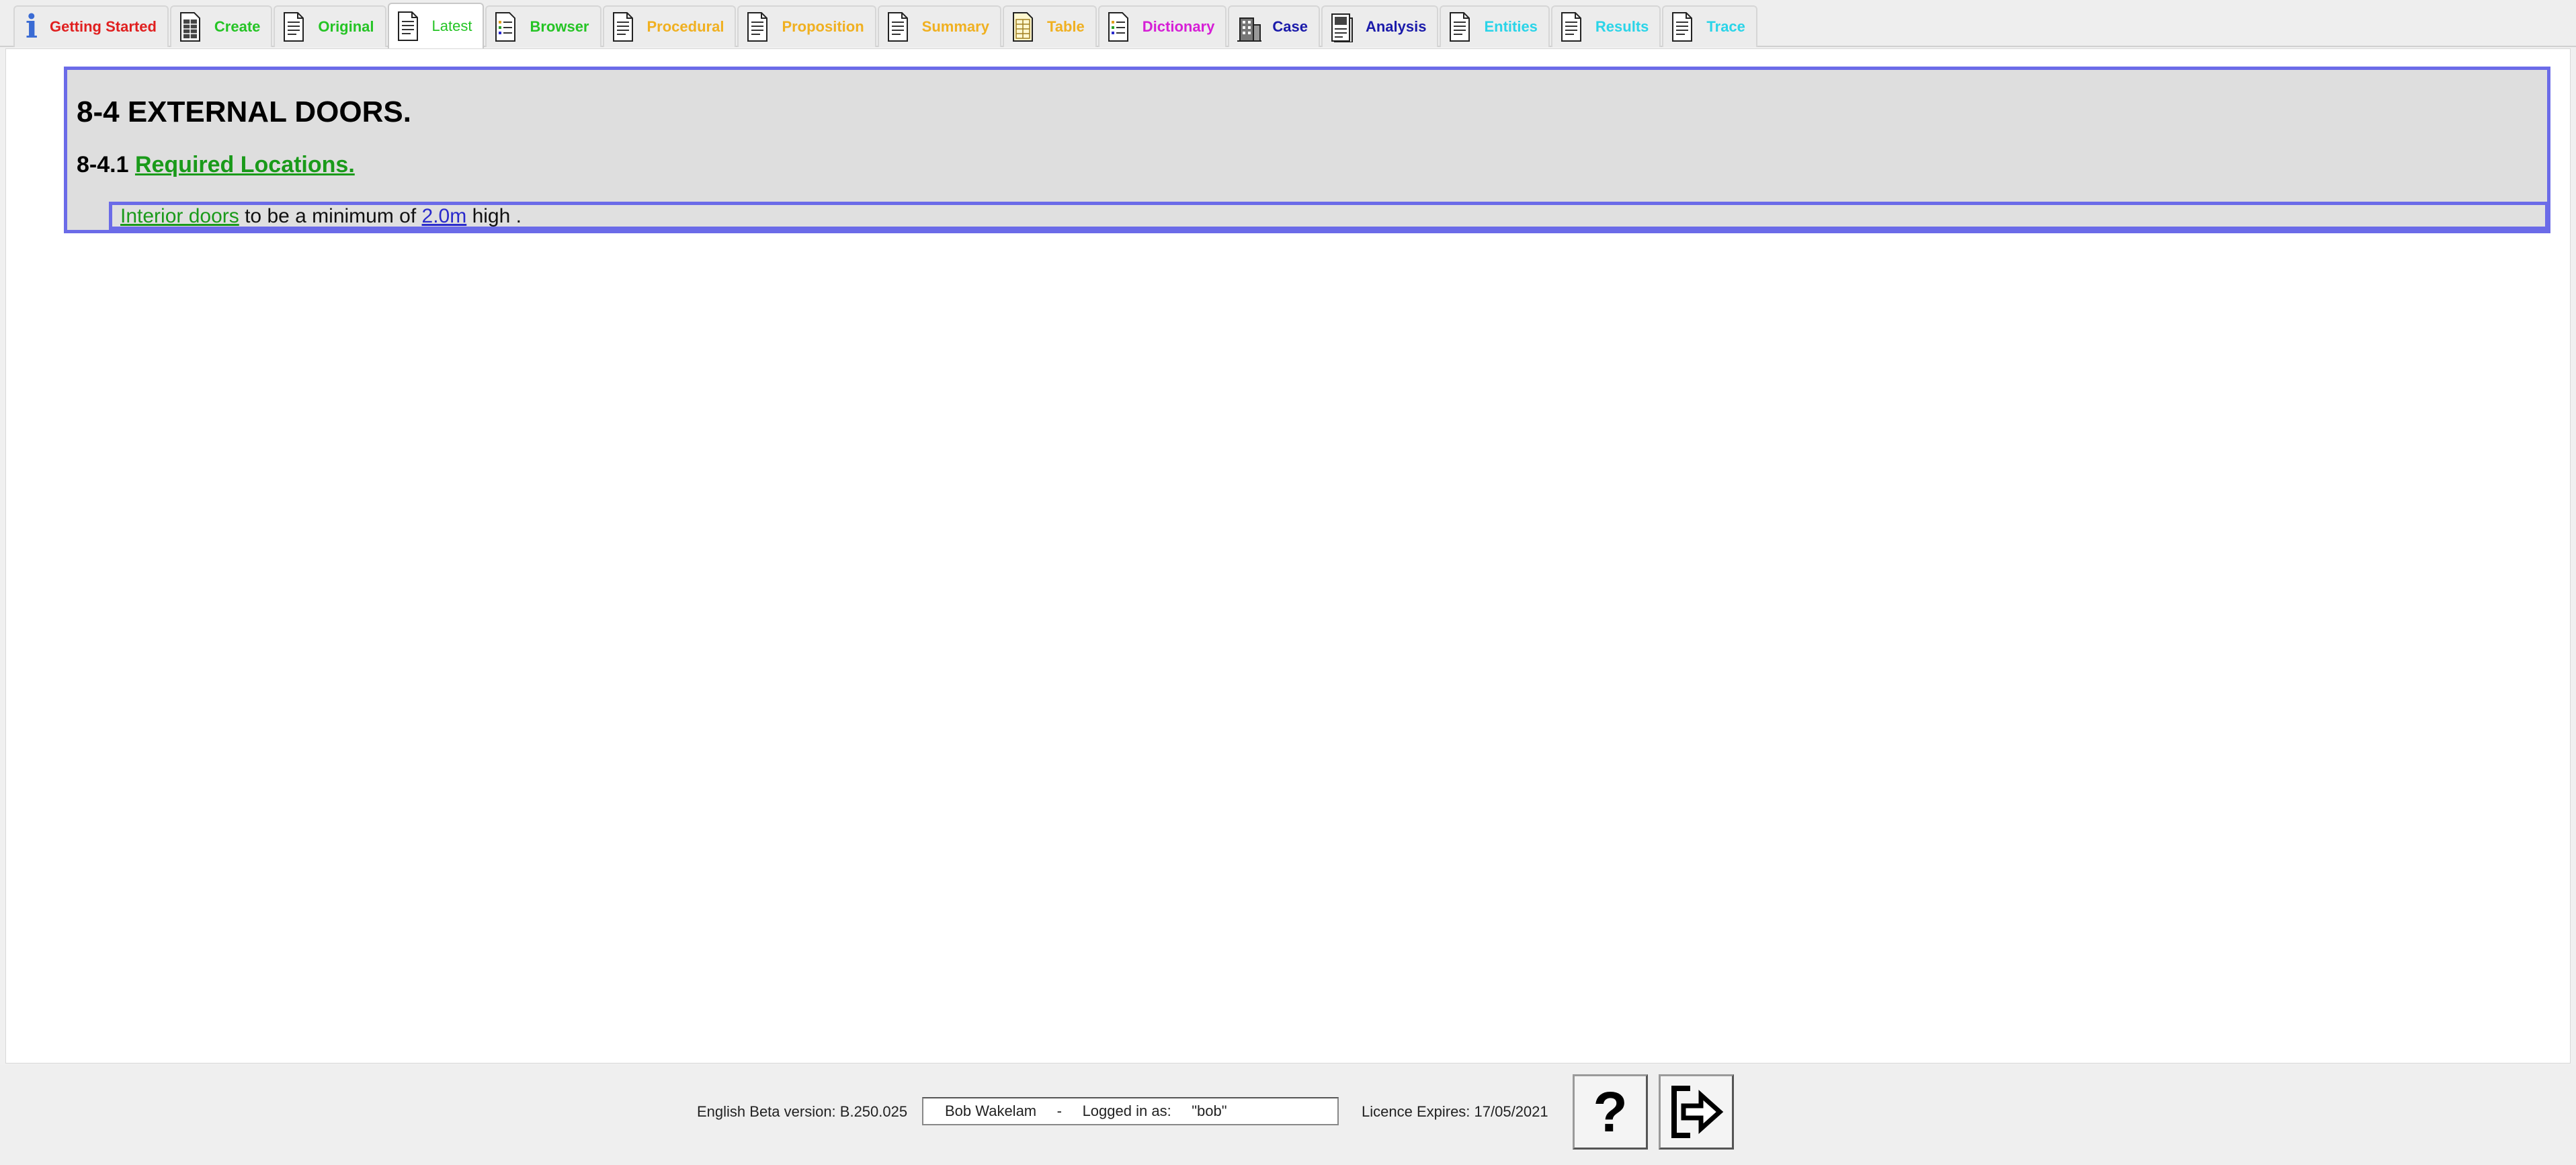 Image resolution: width=2576 pixels, height=1165 pixels. I want to click on exit-button, so click(1696, 1112).